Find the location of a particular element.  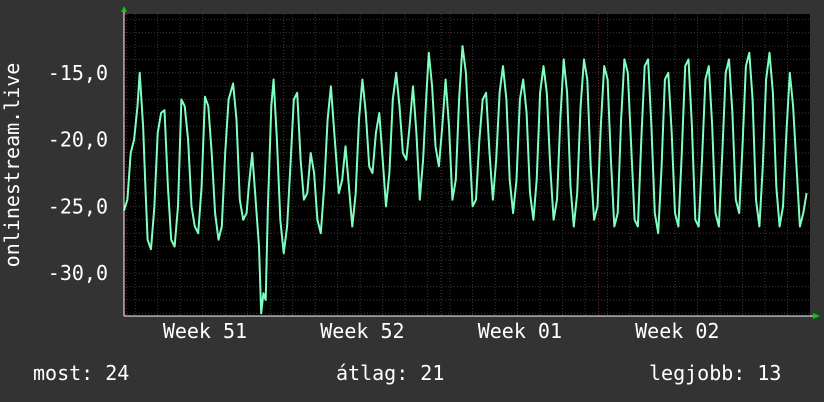

y-axis-arrow is located at coordinates (124, 9).